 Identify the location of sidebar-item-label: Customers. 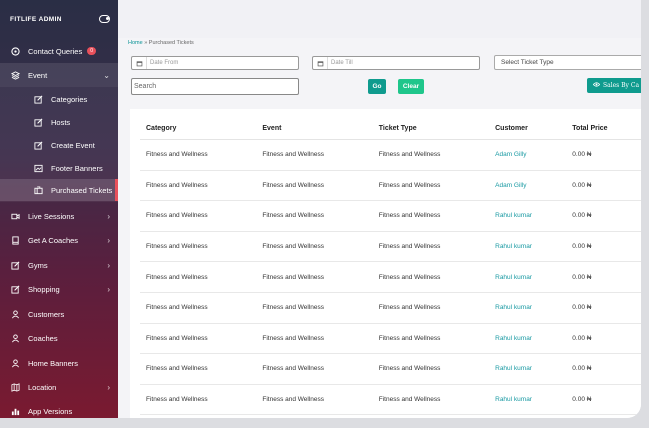
(46, 314).